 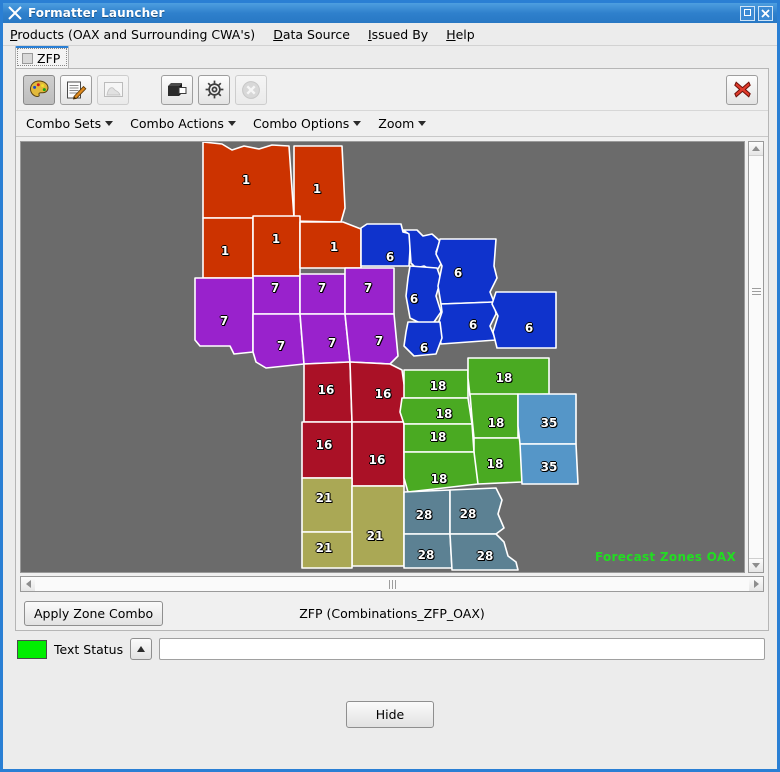 I want to click on status-row: Text Status, so click(x=390, y=645).